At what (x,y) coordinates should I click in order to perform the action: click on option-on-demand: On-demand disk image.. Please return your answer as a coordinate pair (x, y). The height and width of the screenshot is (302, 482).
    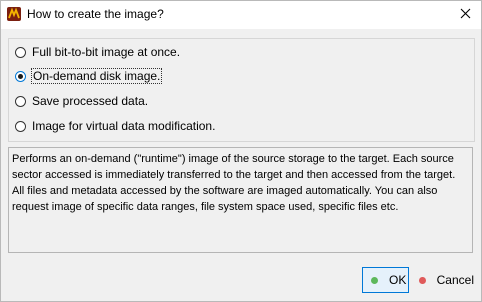
    Looking at the image, I should click on (215, 76).